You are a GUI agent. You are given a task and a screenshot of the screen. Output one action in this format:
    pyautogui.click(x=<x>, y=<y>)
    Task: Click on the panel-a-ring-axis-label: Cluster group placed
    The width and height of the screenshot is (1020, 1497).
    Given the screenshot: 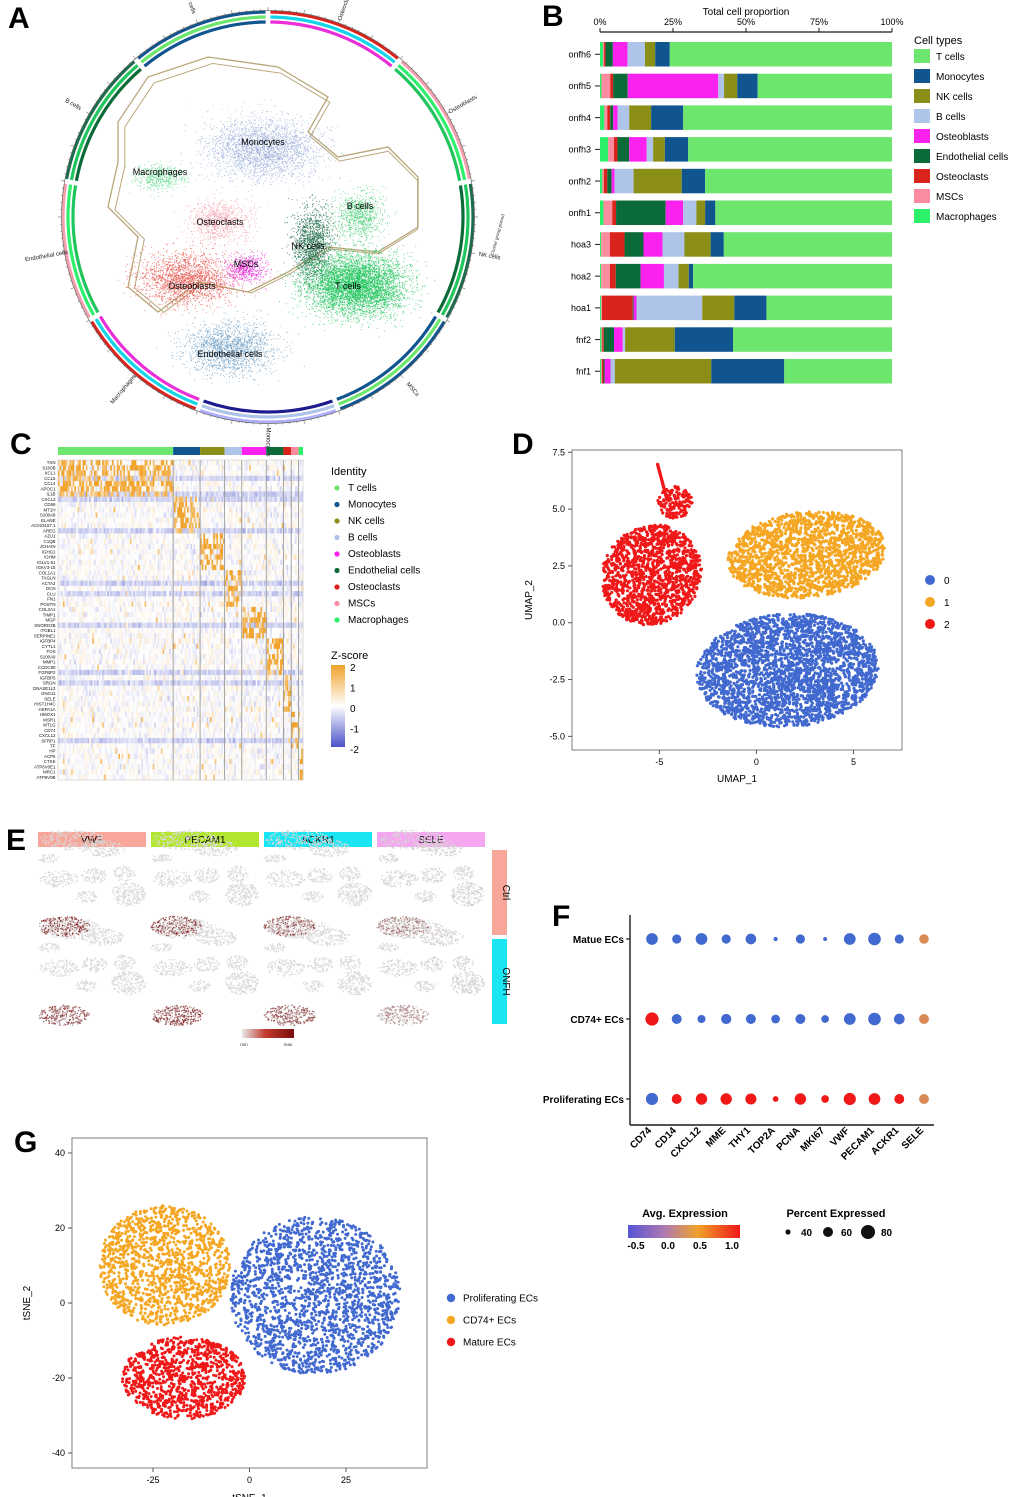 What is the action you would take?
    pyautogui.click(x=498, y=234)
    